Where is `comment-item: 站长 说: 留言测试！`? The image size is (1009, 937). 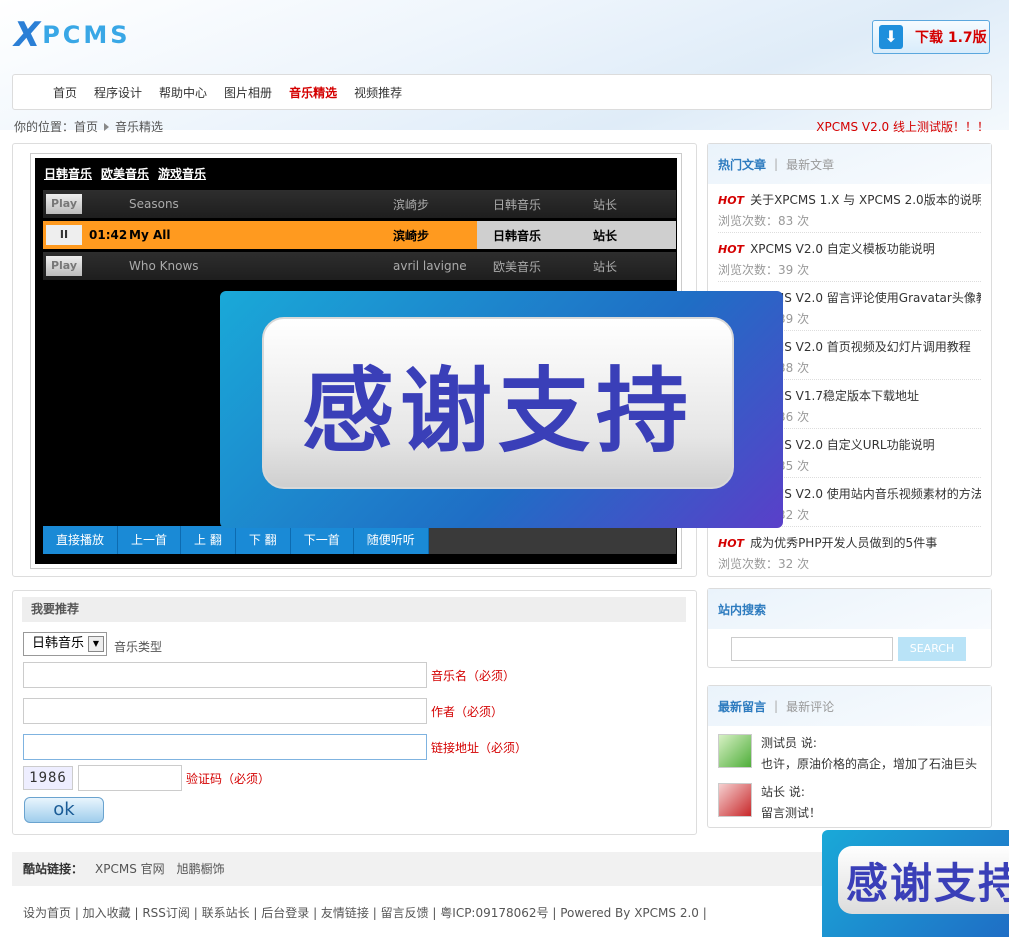 comment-item: 站长 说: 留言测试！ is located at coordinates (849, 799).